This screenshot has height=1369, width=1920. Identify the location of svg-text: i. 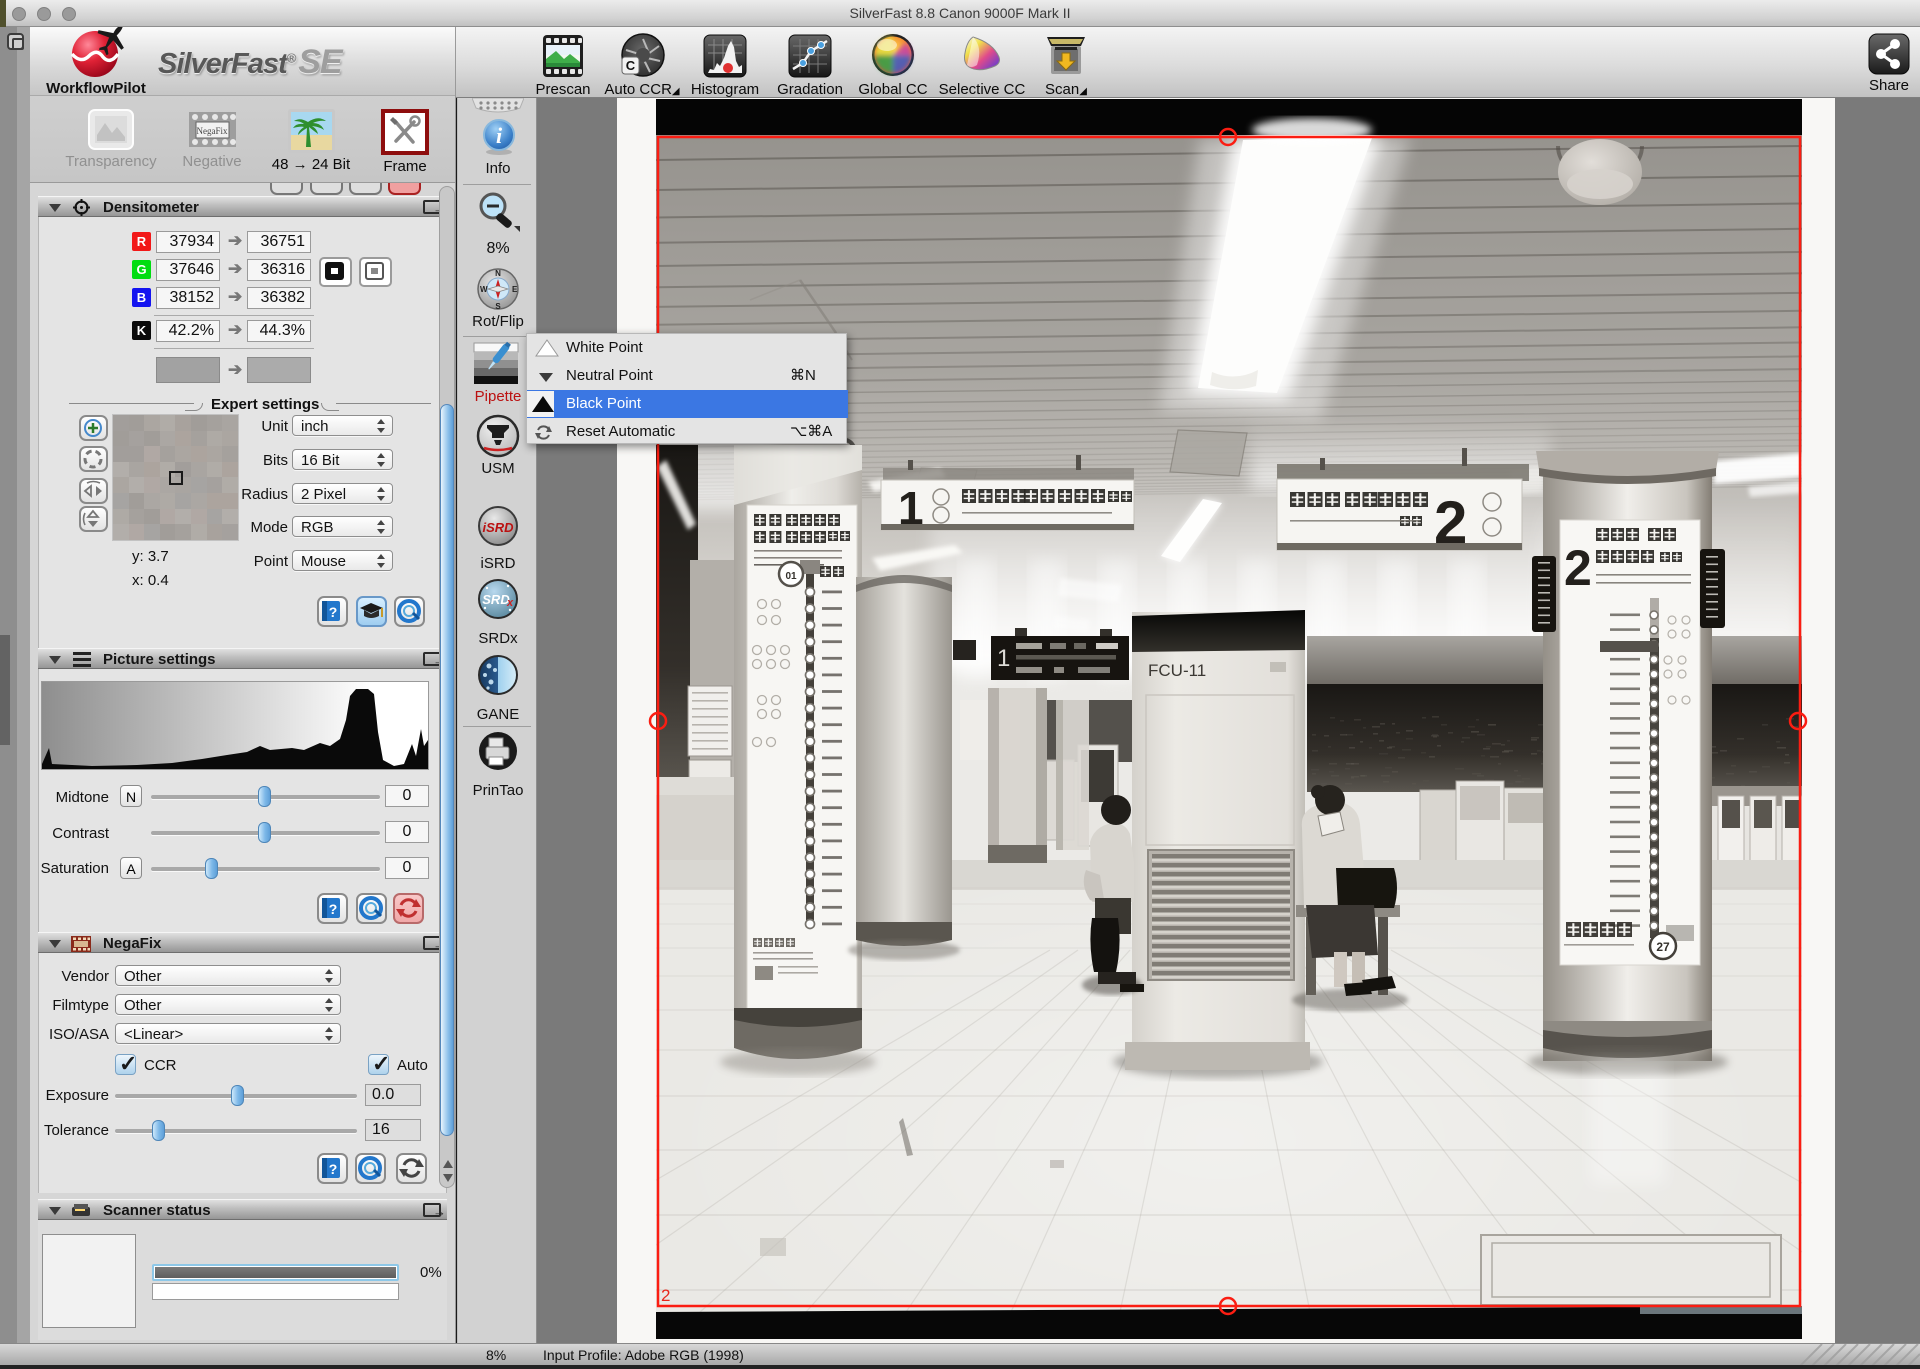
(499, 135).